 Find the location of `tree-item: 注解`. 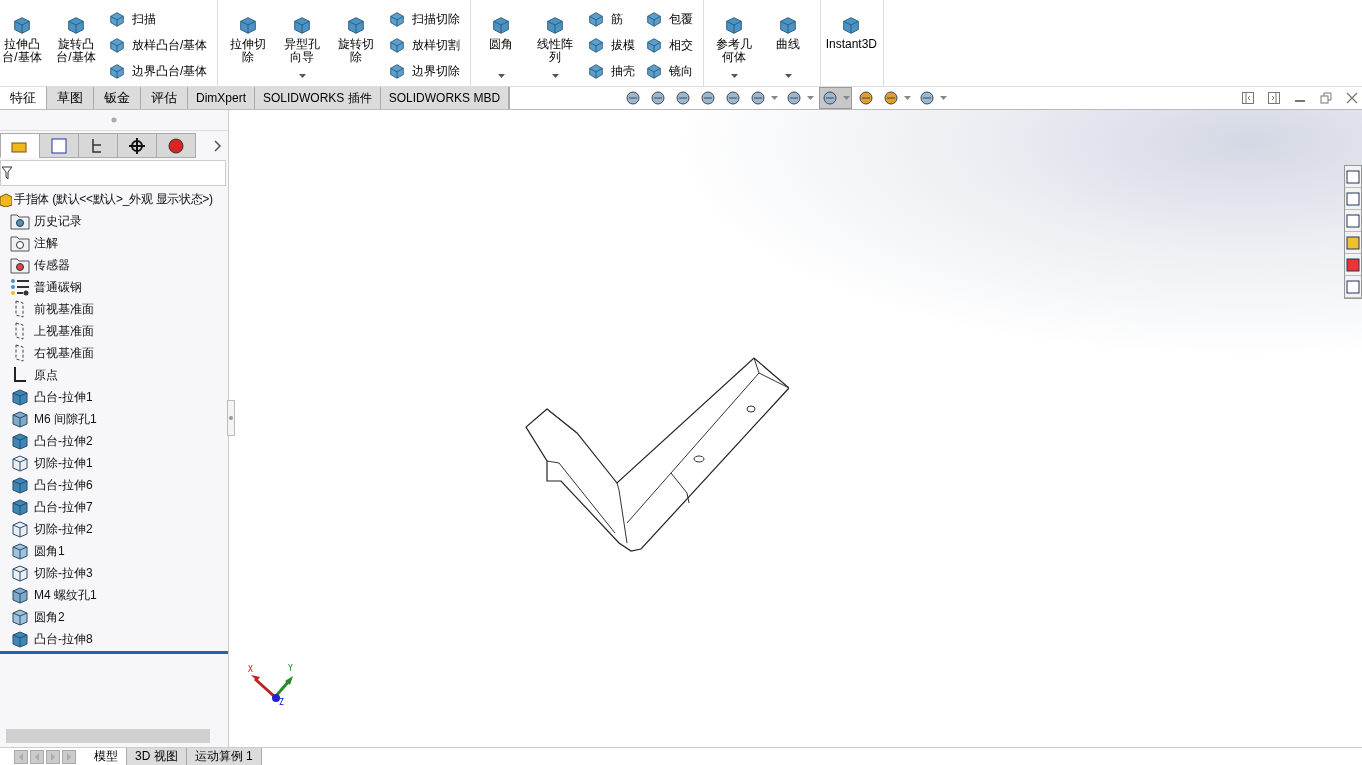

tree-item: 注解 is located at coordinates (46, 243).